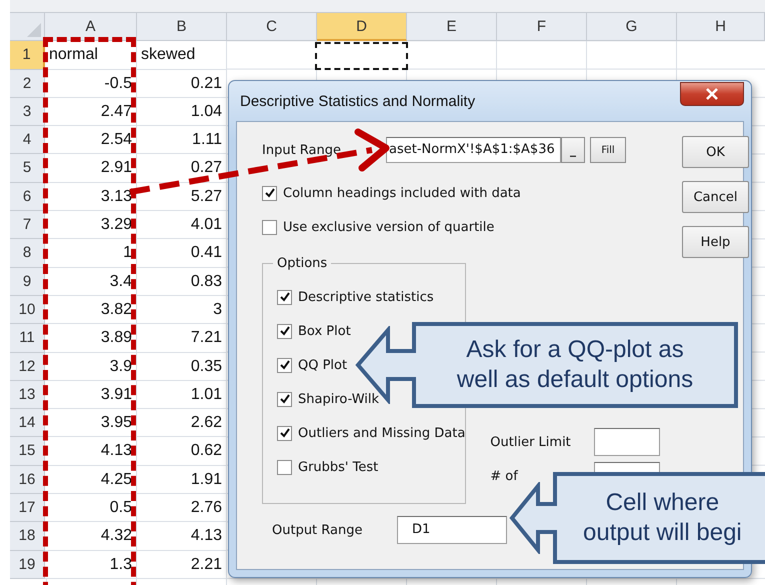 This screenshot has height=585, width=765. What do you see at coordinates (662, 518) in the screenshot?
I see `callout-text: Cell where output will begi` at bounding box center [662, 518].